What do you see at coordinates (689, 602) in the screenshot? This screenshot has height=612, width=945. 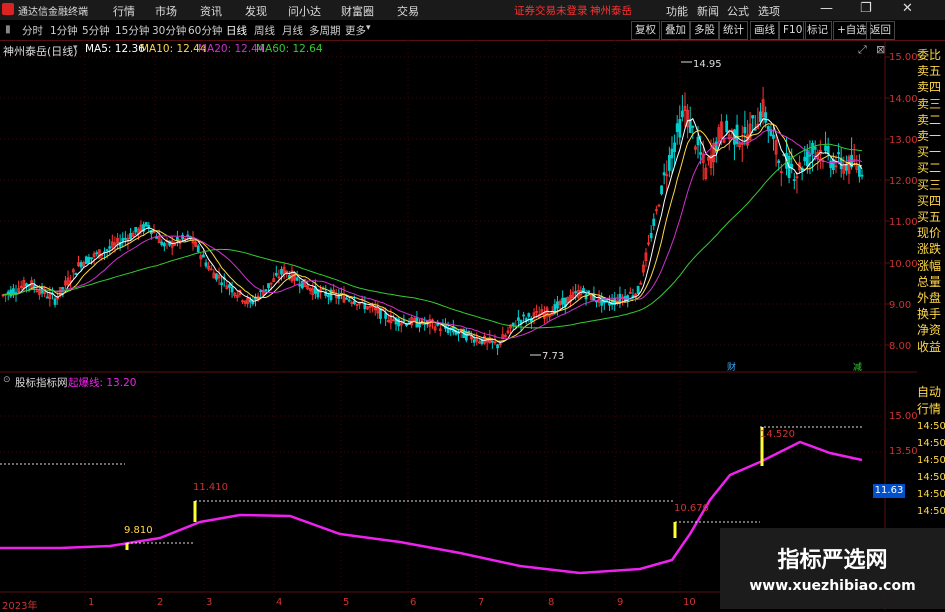 I see `x-tick: 10` at bounding box center [689, 602].